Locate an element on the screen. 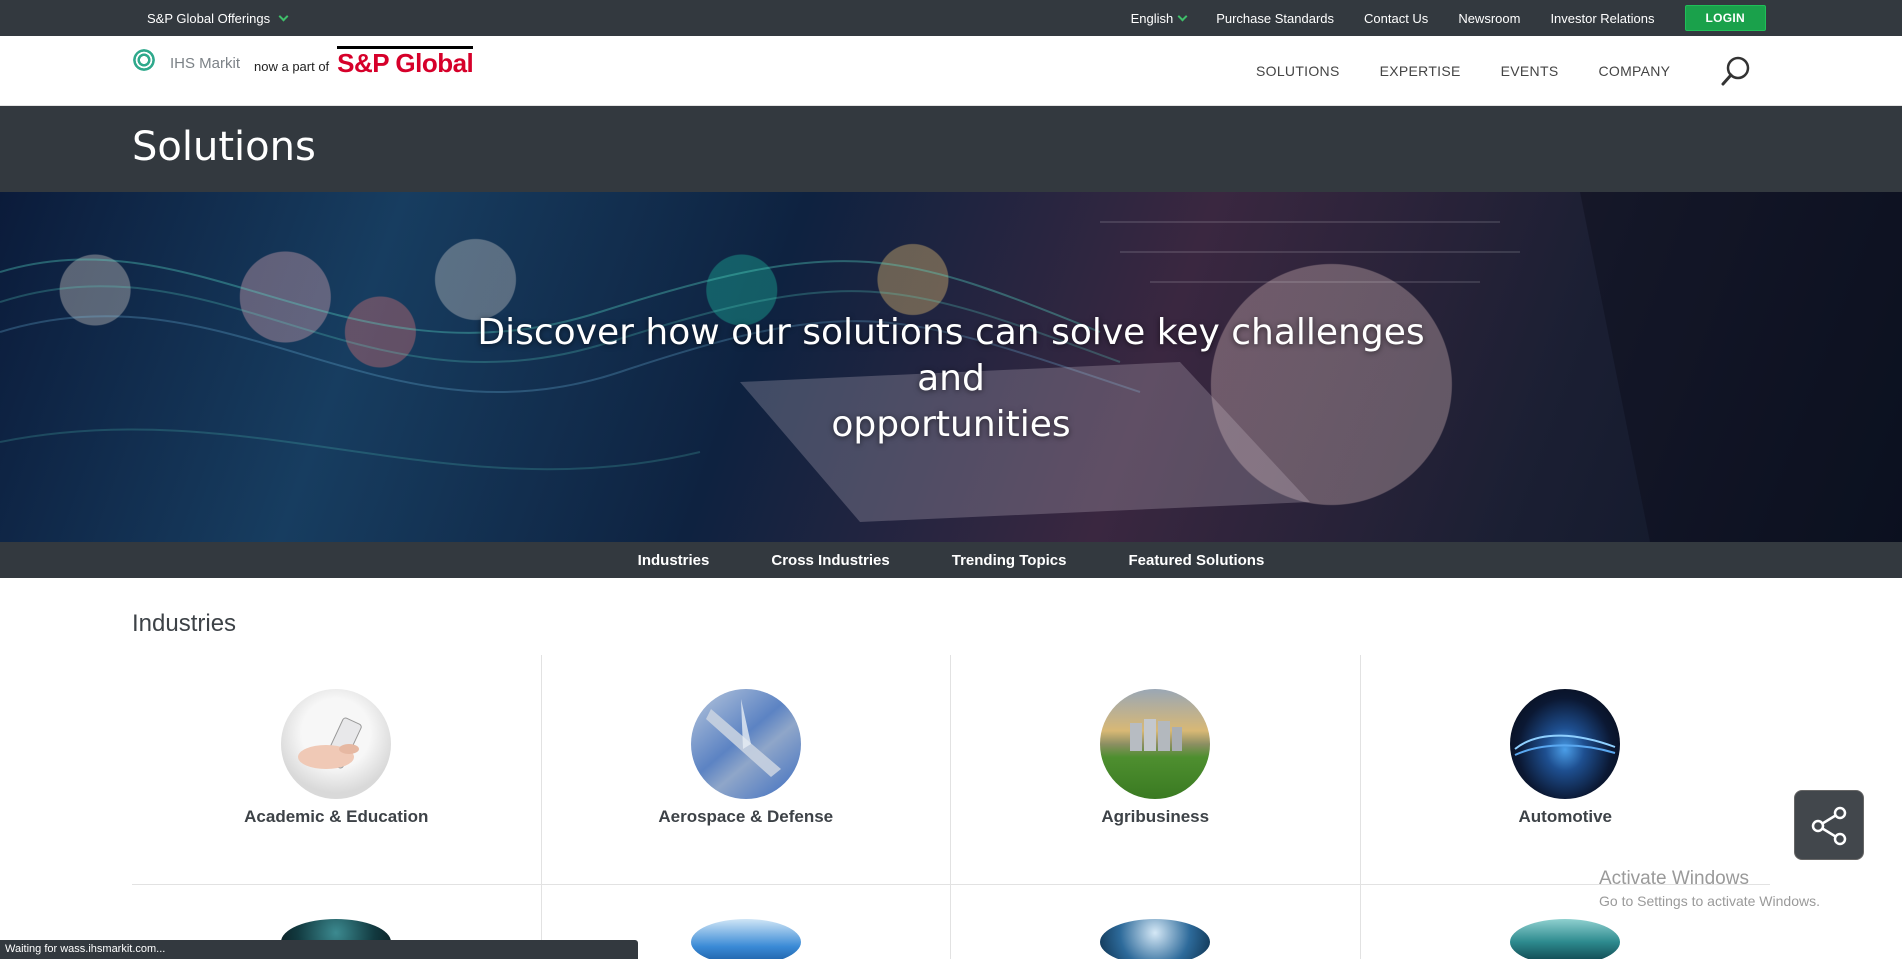 Image resolution: width=1902 pixels, height=959 pixels. company-logo: IHS Markit now a part of S&P Global is located at coordinates (303, 61).